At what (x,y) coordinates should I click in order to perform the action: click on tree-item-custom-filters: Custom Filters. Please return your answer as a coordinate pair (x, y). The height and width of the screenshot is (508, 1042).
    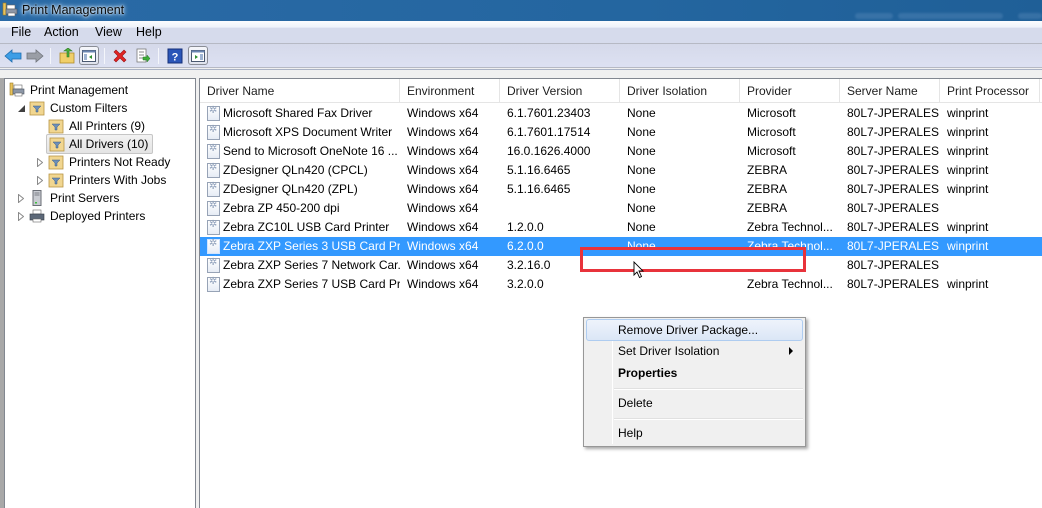
    Looking at the image, I should click on (73, 108).